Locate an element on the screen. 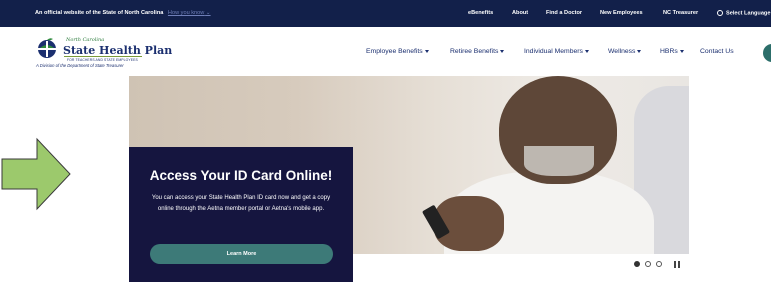 This screenshot has width=771, height=282. logo-rule is located at coordinates (103, 56).